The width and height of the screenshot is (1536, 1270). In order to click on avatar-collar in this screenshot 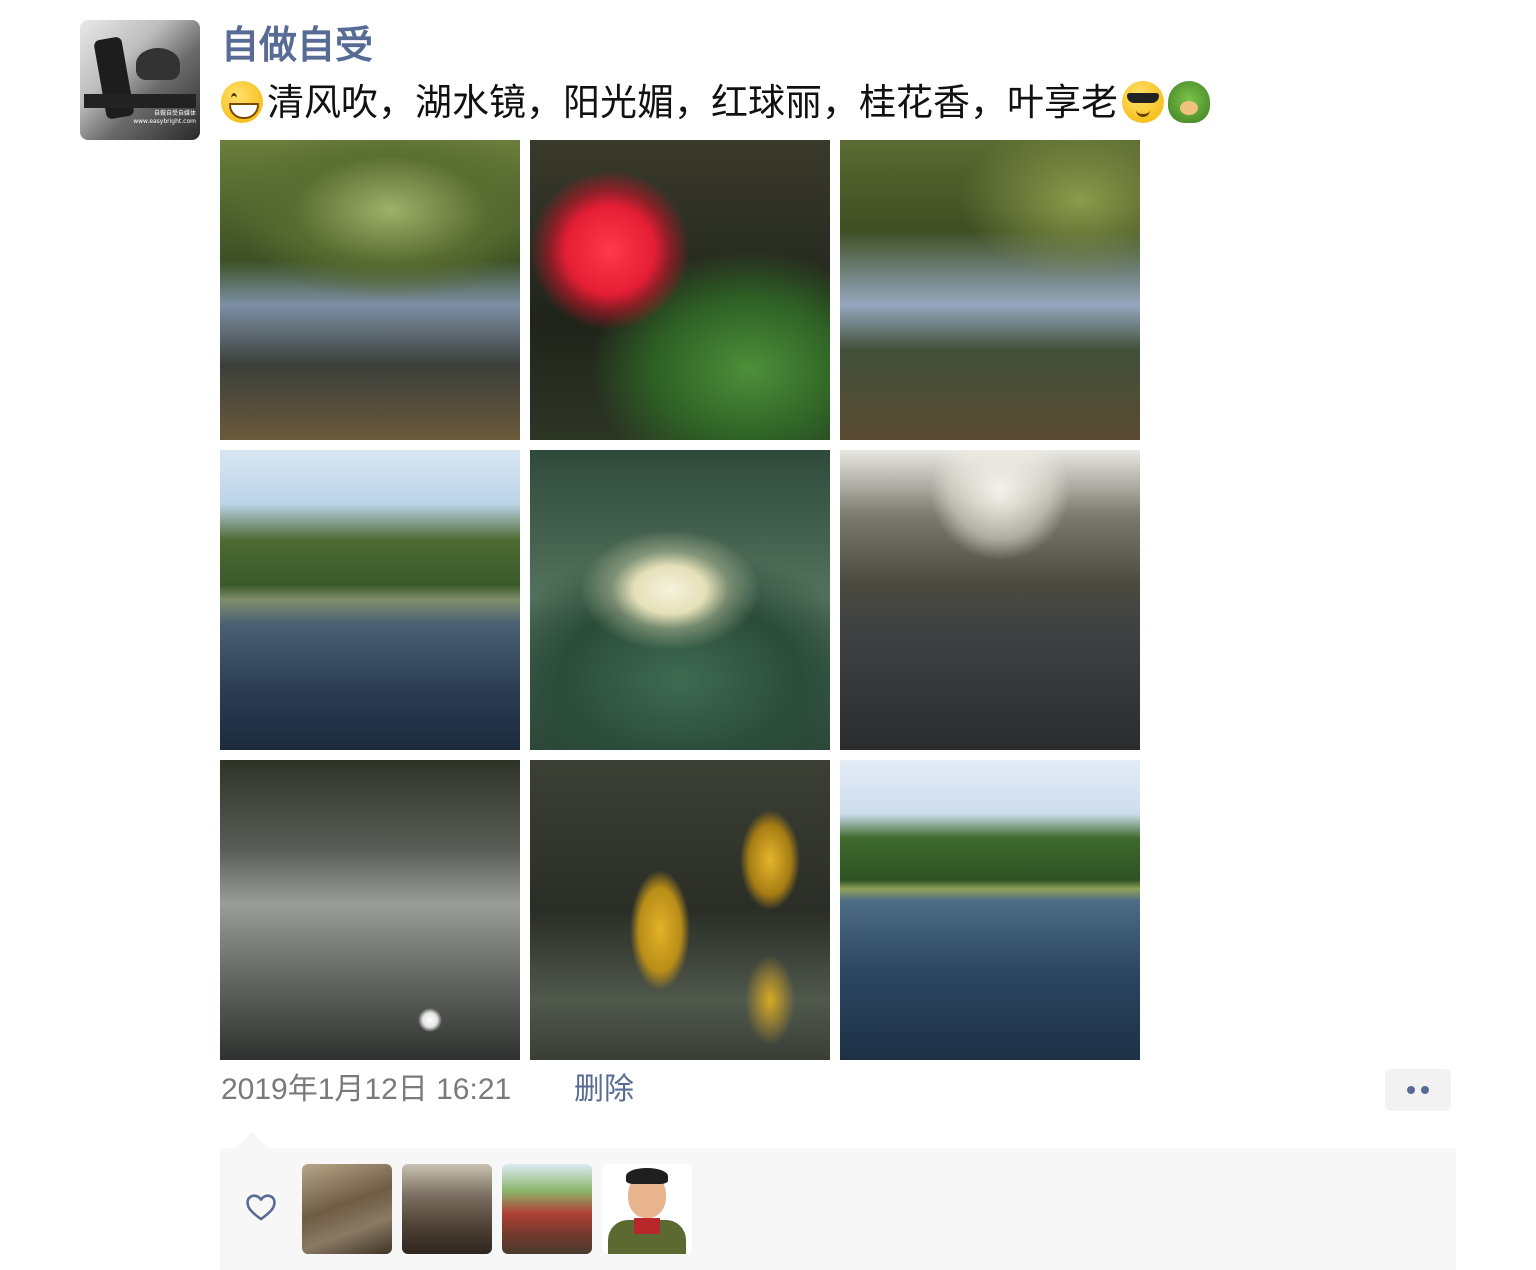, I will do `click(647, 1226)`.